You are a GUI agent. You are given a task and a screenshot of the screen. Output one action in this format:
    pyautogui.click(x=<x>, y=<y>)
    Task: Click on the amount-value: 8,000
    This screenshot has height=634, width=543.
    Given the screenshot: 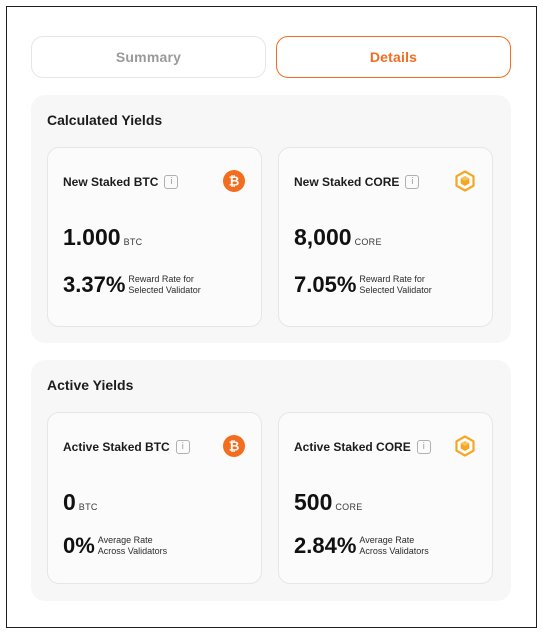 What is the action you would take?
    pyautogui.click(x=323, y=237)
    